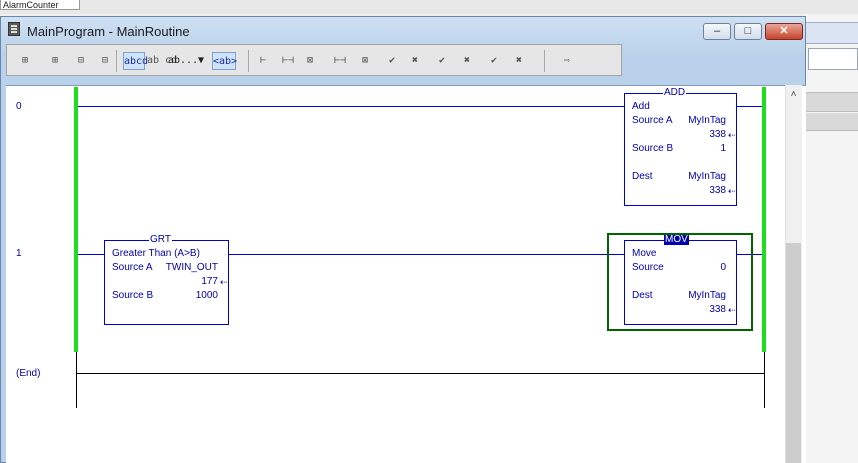  What do you see at coordinates (697, 177) in the screenshot?
I see `add-dest-tag: MyInTag` at bounding box center [697, 177].